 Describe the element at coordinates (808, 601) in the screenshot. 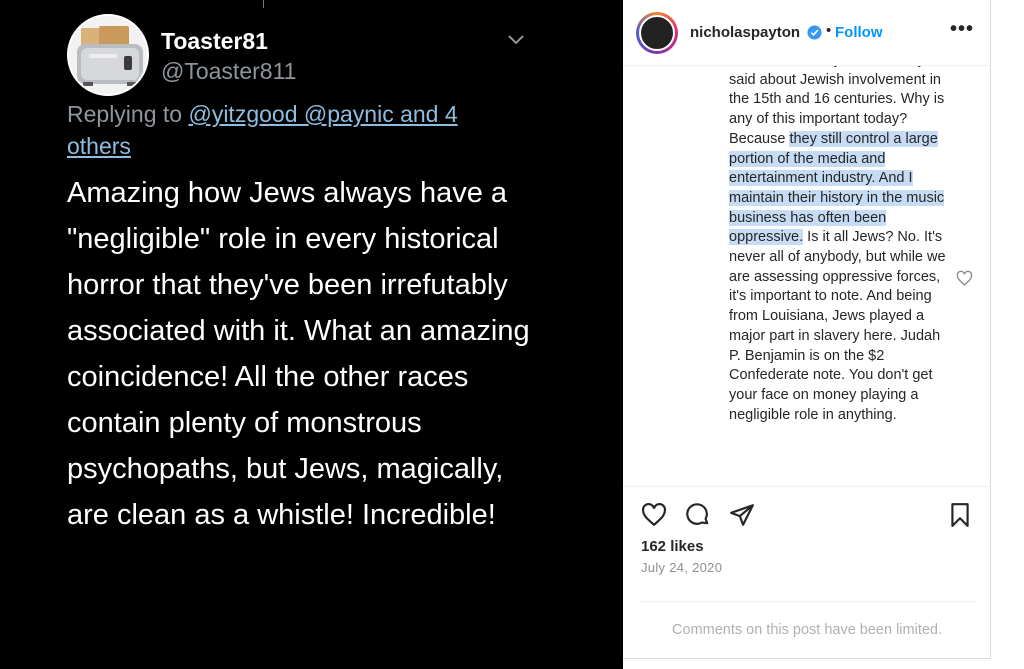

I see `comments-divider` at that location.